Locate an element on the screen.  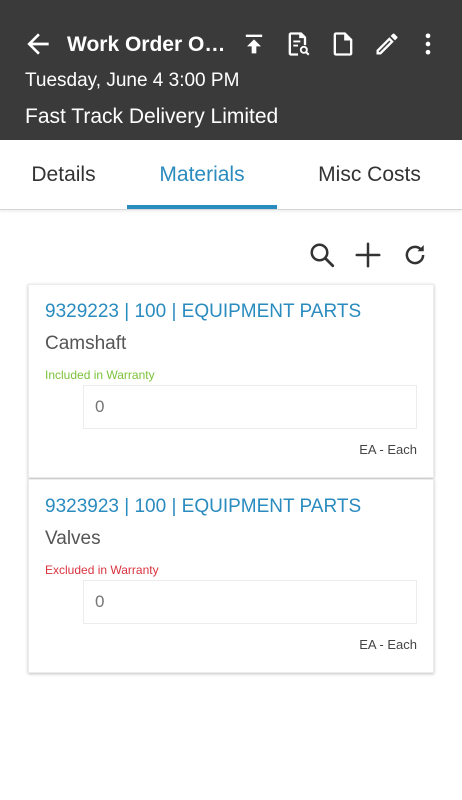
more-vertical-icon is located at coordinates (428, 44).